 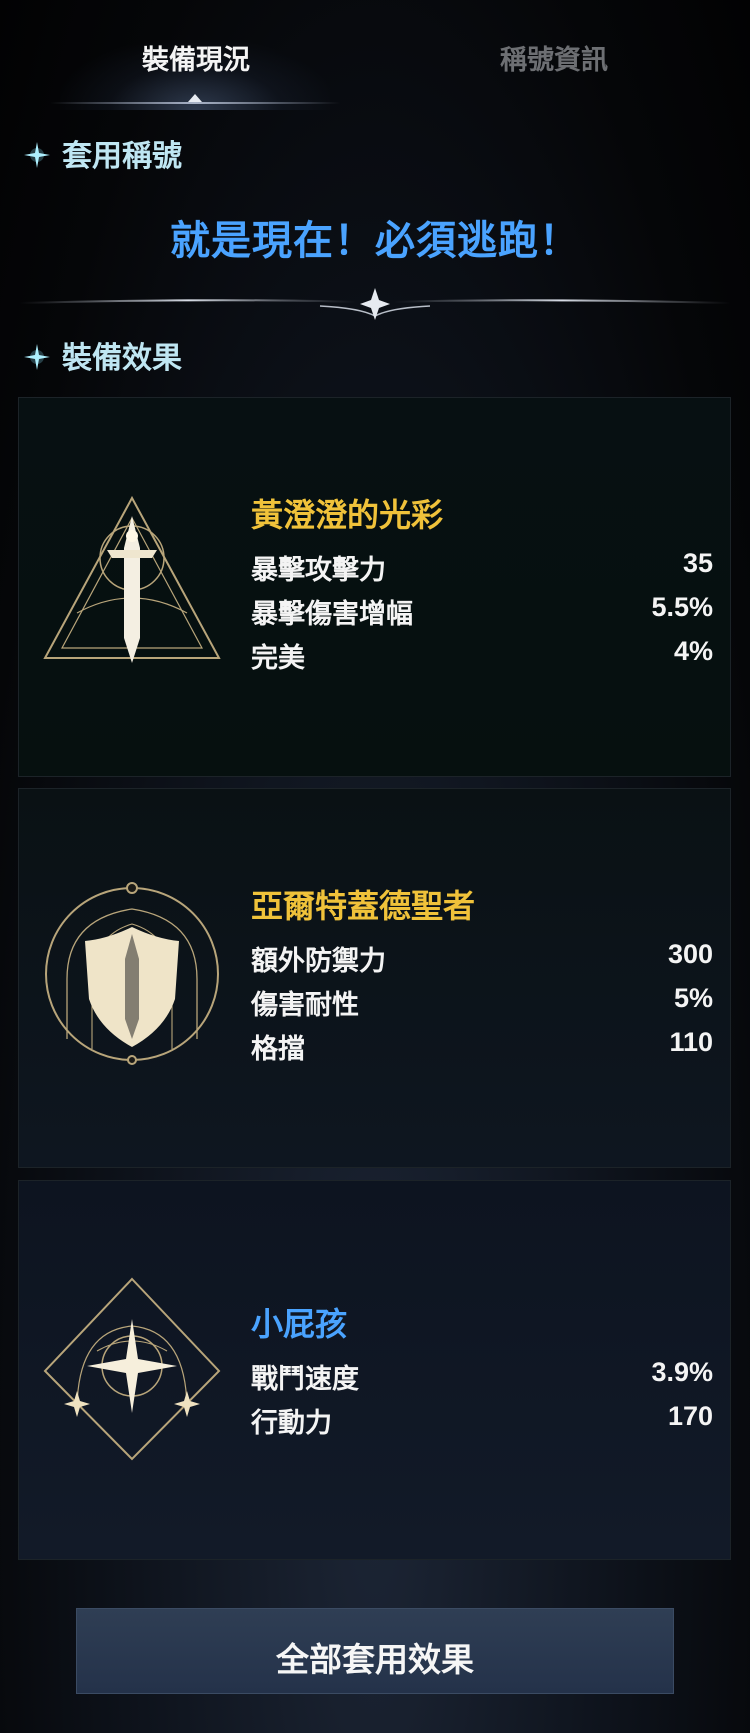 What do you see at coordinates (482, 1003) in the screenshot?
I see `stat-row: 傷害耐性 5%` at bounding box center [482, 1003].